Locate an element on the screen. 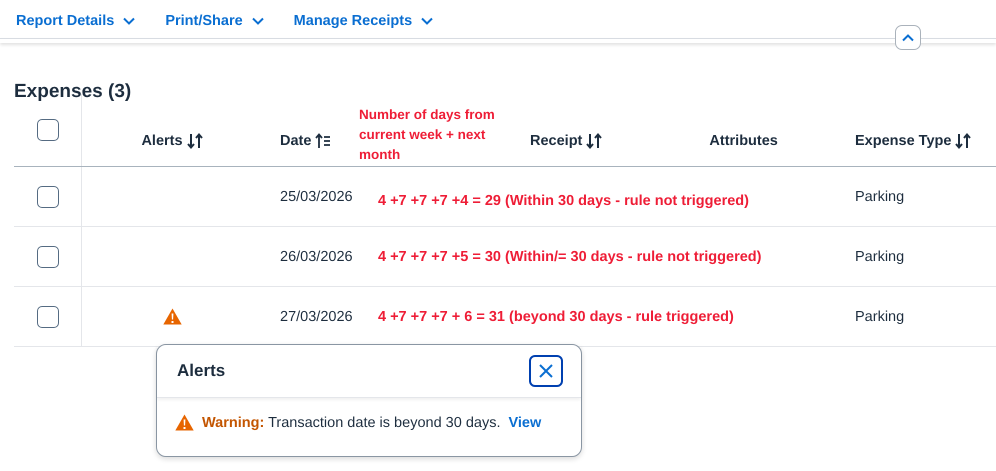  close-icon is located at coordinates (546, 371).